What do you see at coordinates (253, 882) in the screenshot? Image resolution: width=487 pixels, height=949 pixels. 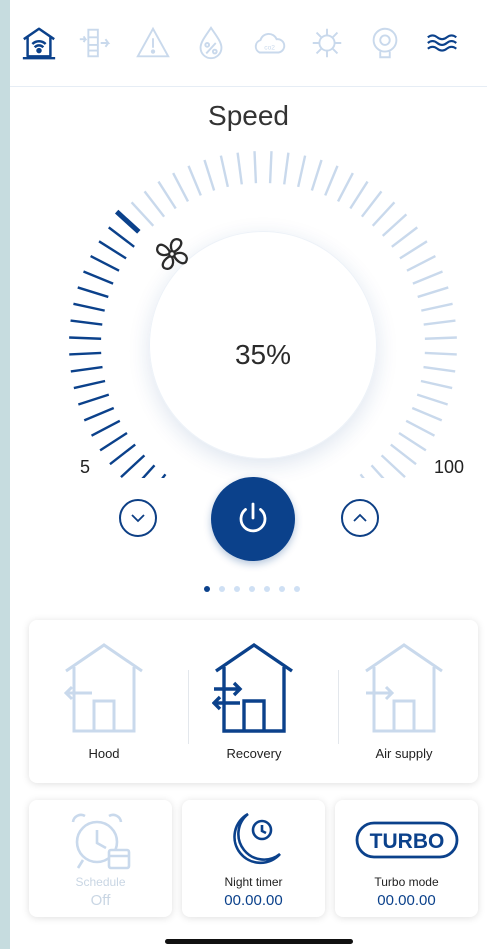 I see `night-timer-label: Night timer` at bounding box center [253, 882].